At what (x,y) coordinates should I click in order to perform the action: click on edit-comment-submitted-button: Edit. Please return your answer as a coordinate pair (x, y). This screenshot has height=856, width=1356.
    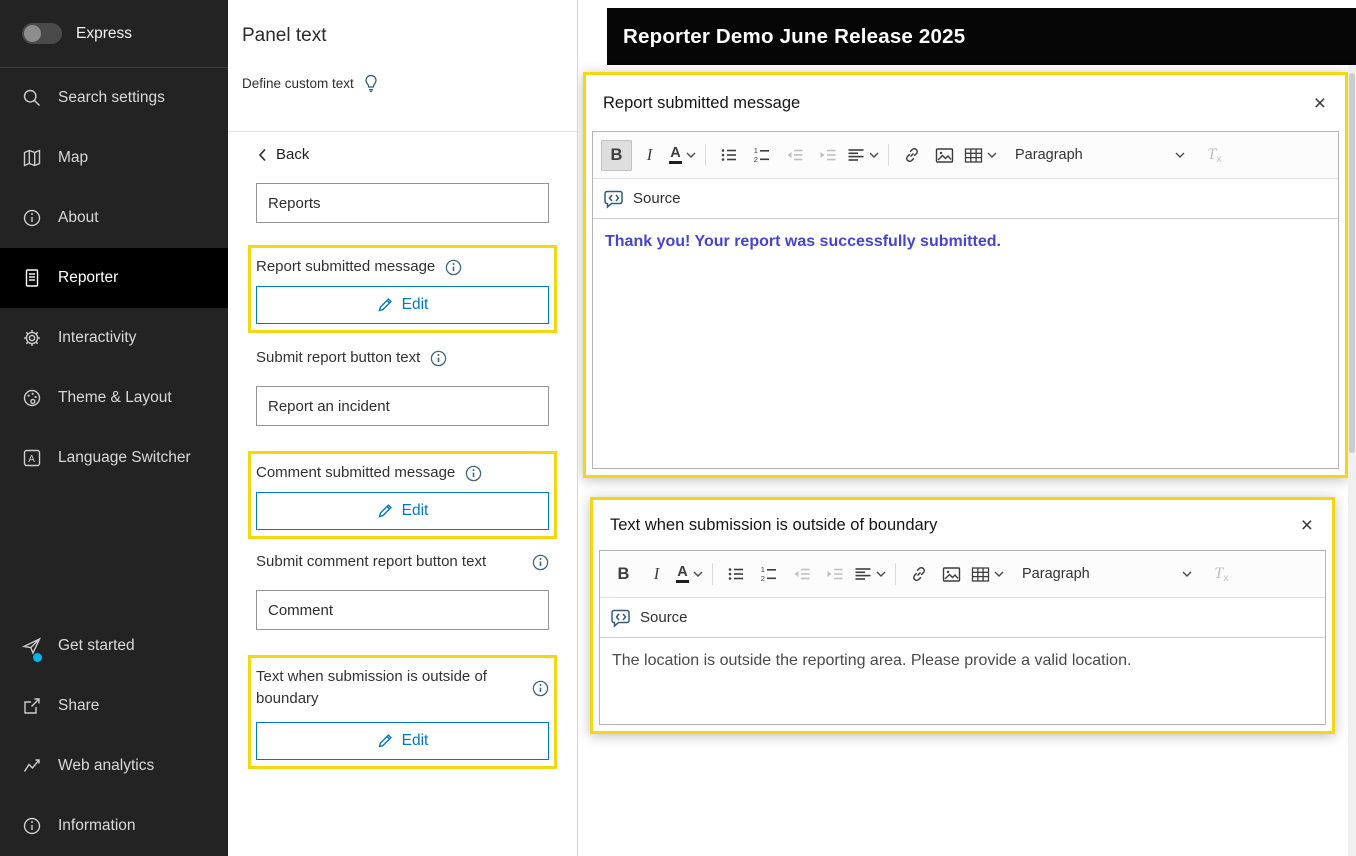
    Looking at the image, I should click on (402, 511).